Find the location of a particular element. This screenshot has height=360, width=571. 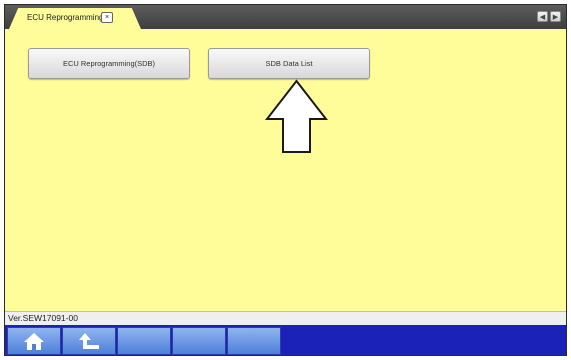

tab-scroll-left-button: ◀ is located at coordinates (542, 16).